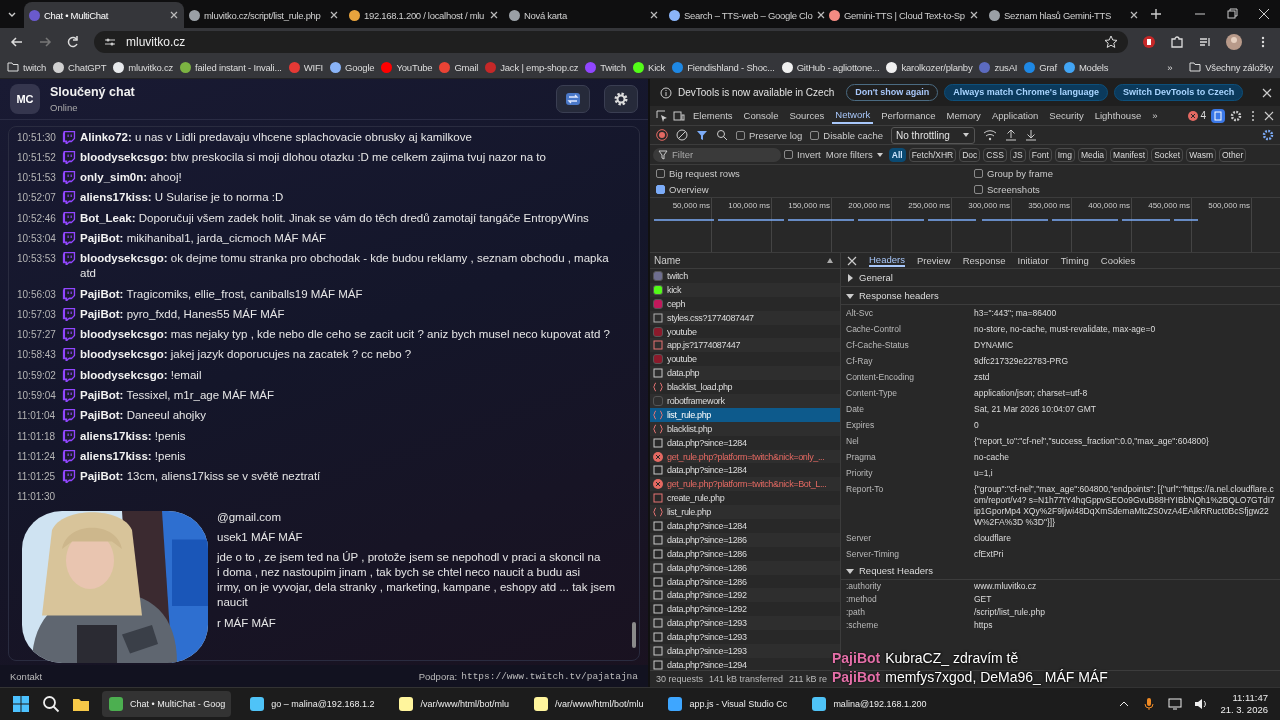 The width and height of the screenshot is (1280, 720). I want to click on type-filter-chip: Manifest, so click(1129, 154).